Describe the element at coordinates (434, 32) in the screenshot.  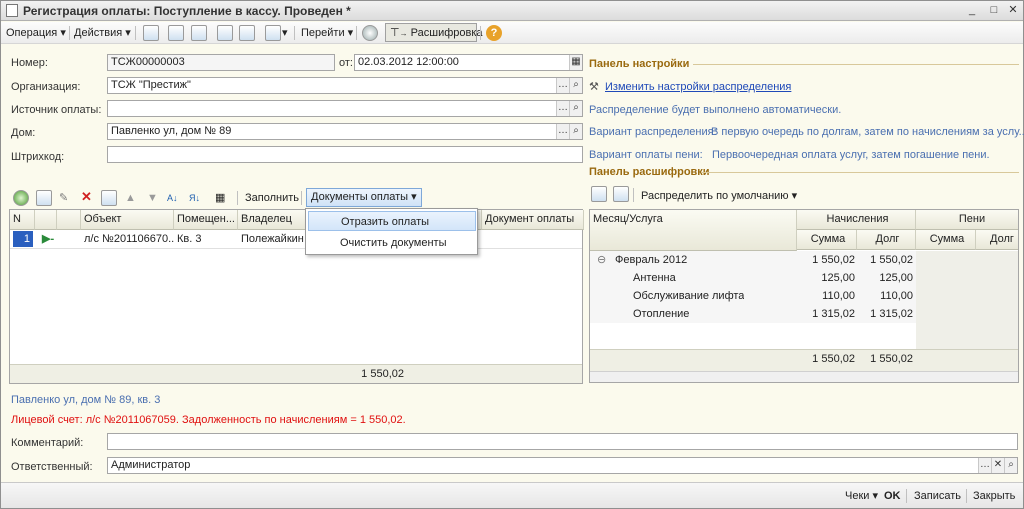
I see `decode-button: ⊤→ Расшифровка` at that location.